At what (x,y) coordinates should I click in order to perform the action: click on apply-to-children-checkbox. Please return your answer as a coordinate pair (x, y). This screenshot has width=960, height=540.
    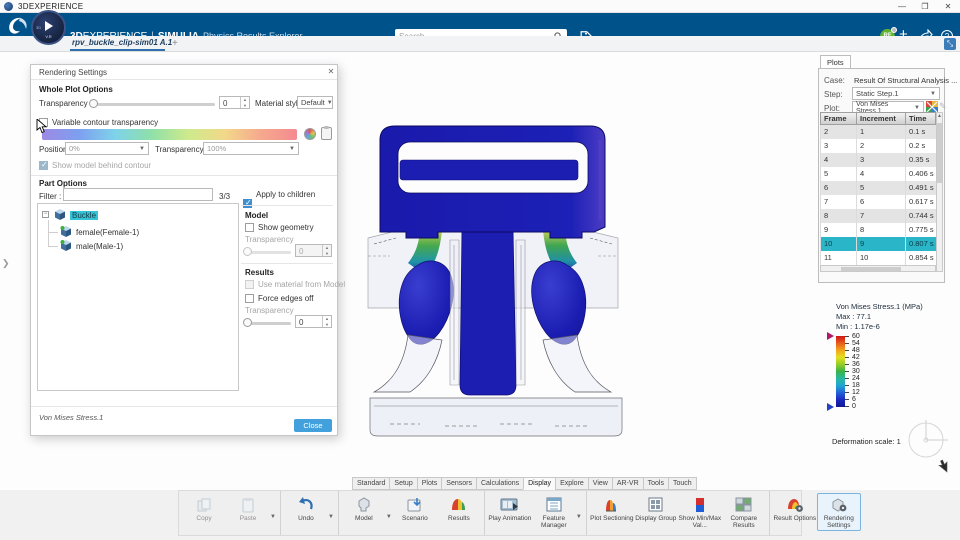
    Looking at the image, I should click on (247, 203).